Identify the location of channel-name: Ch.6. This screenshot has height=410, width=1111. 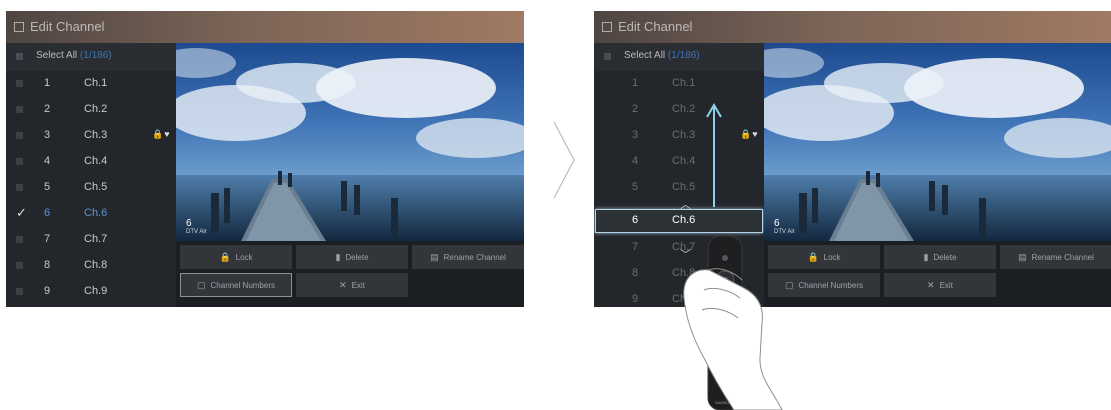
(96, 213).